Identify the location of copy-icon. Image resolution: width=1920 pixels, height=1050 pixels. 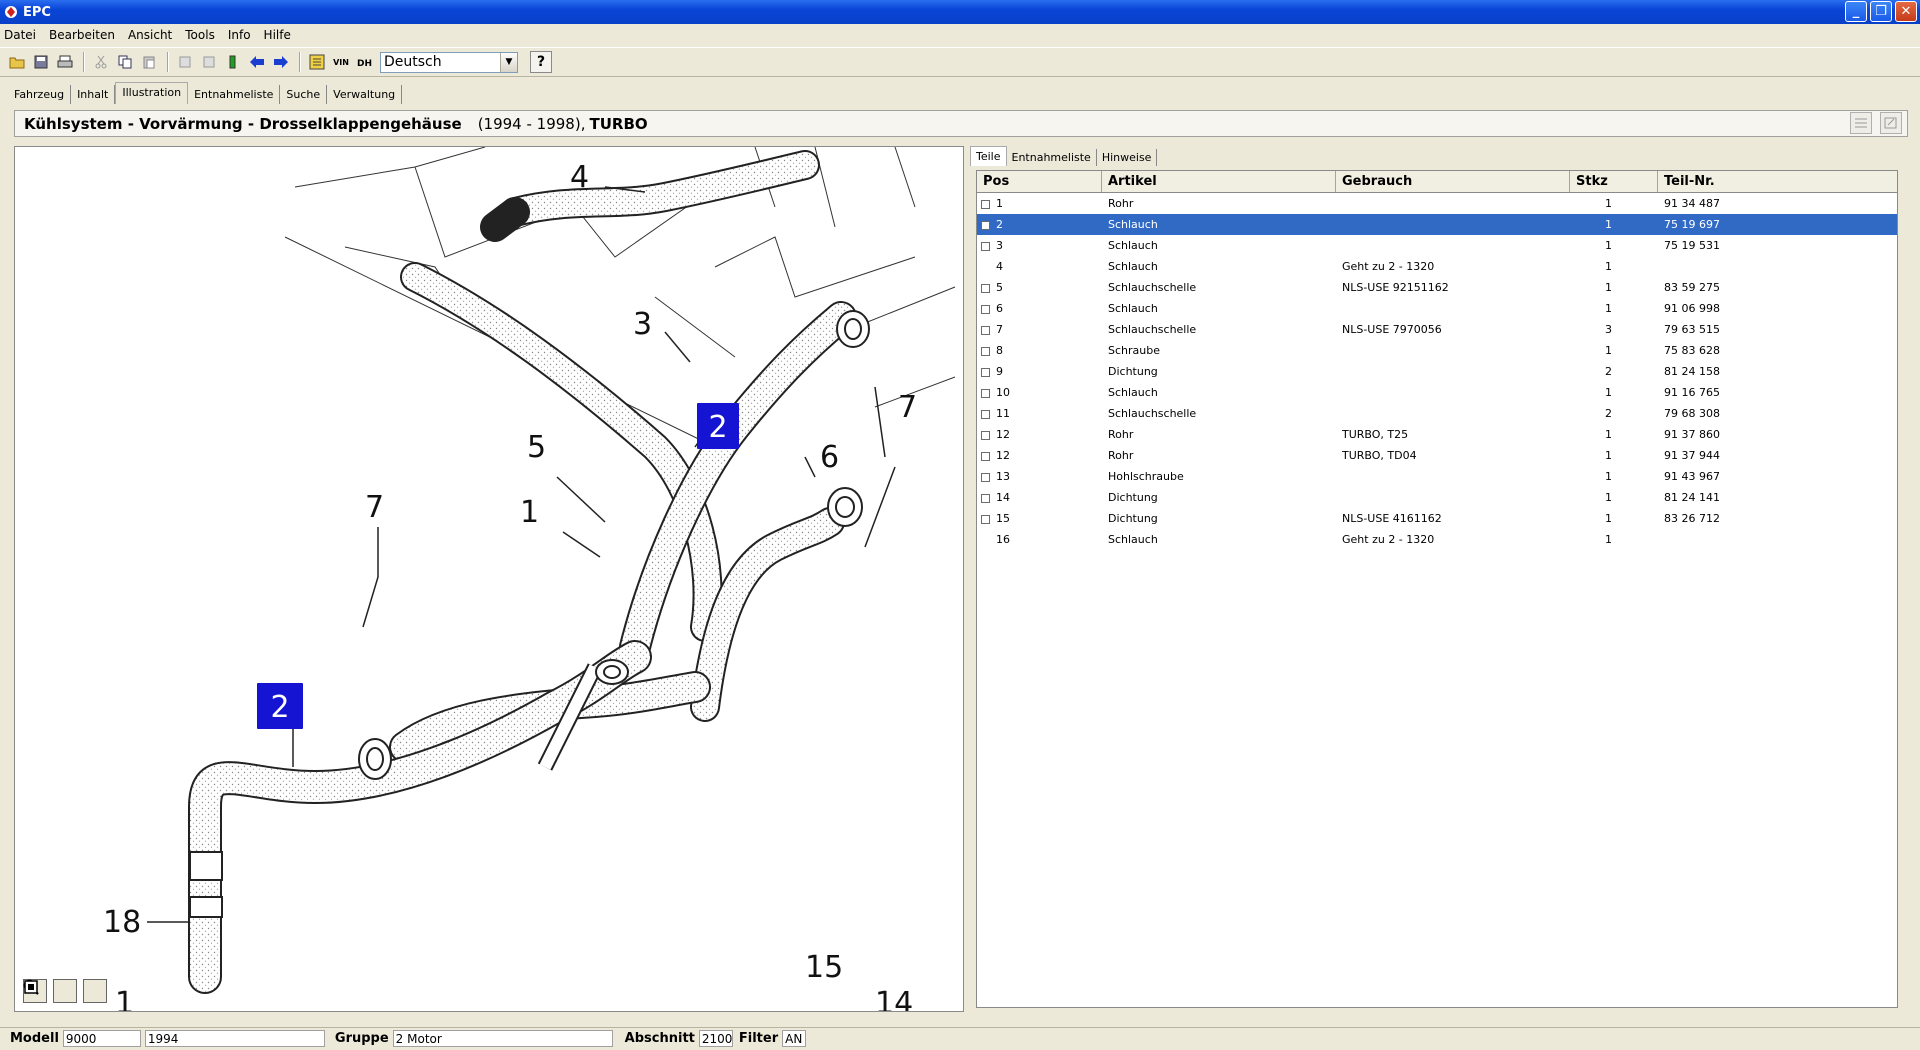
(125, 62).